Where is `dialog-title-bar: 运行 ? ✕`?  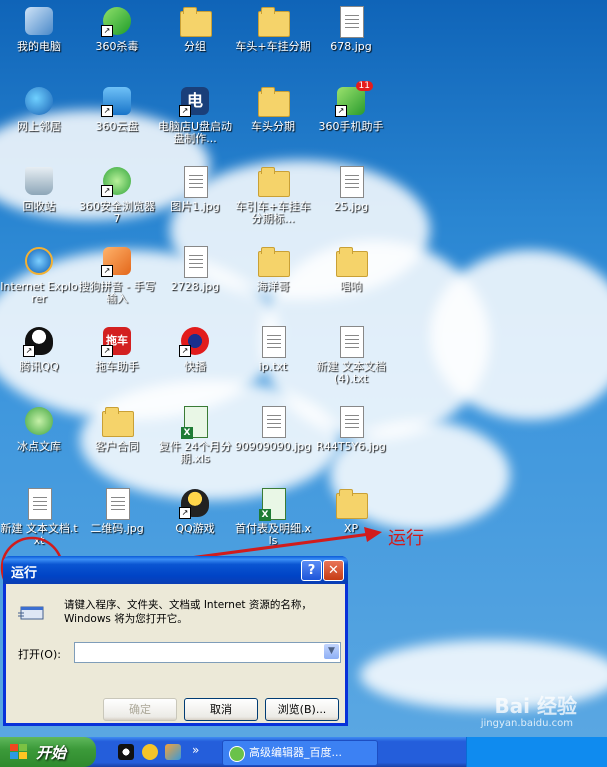 dialog-title-bar: 运行 ? ✕ is located at coordinates (175, 570).